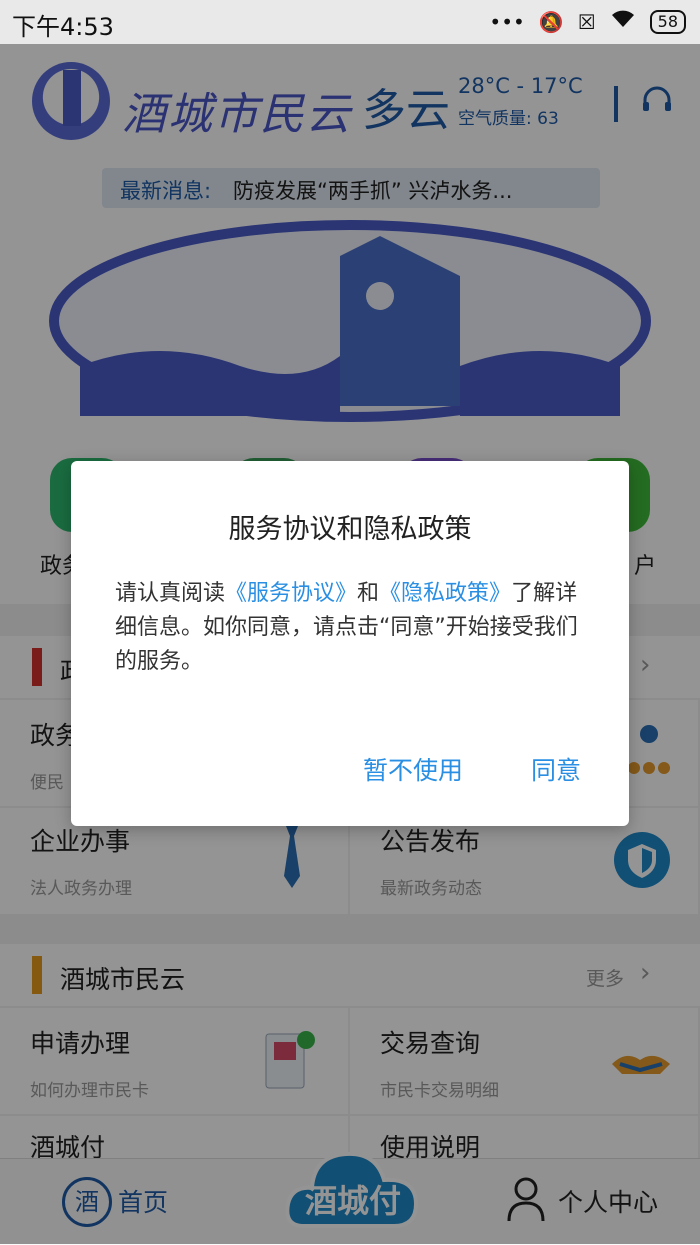  I want to click on wifi-icon, so click(623, 21).